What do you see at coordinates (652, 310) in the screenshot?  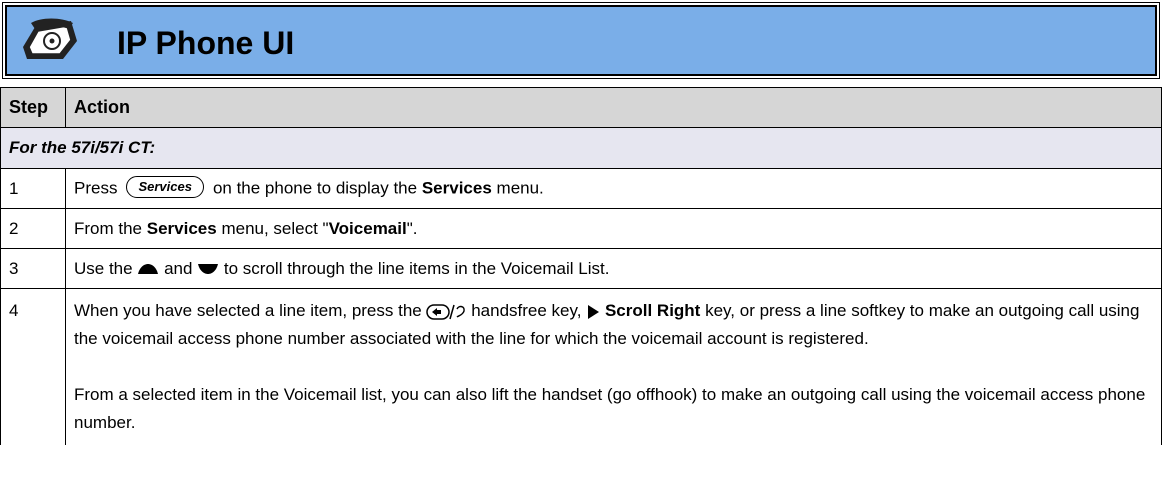 I see `action-bold: Scroll Right` at bounding box center [652, 310].